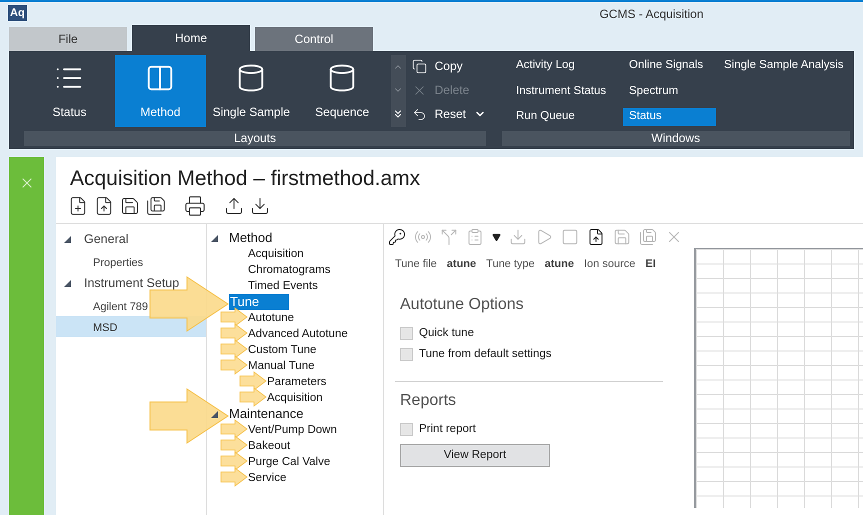 This screenshot has height=515, width=863. What do you see at coordinates (260, 206) in the screenshot?
I see `download-icon` at bounding box center [260, 206].